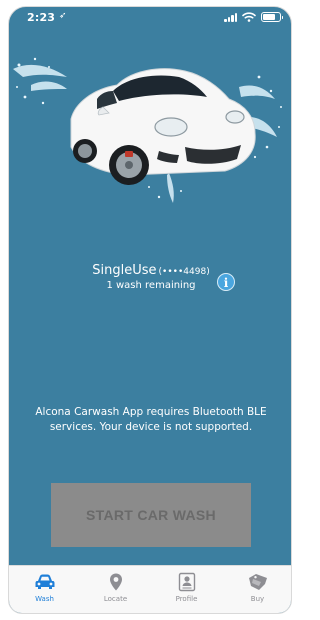 Image resolution: width=320 pixels, height=620 pixels. I want to click on tab-label: Buy, so click(257, 599).